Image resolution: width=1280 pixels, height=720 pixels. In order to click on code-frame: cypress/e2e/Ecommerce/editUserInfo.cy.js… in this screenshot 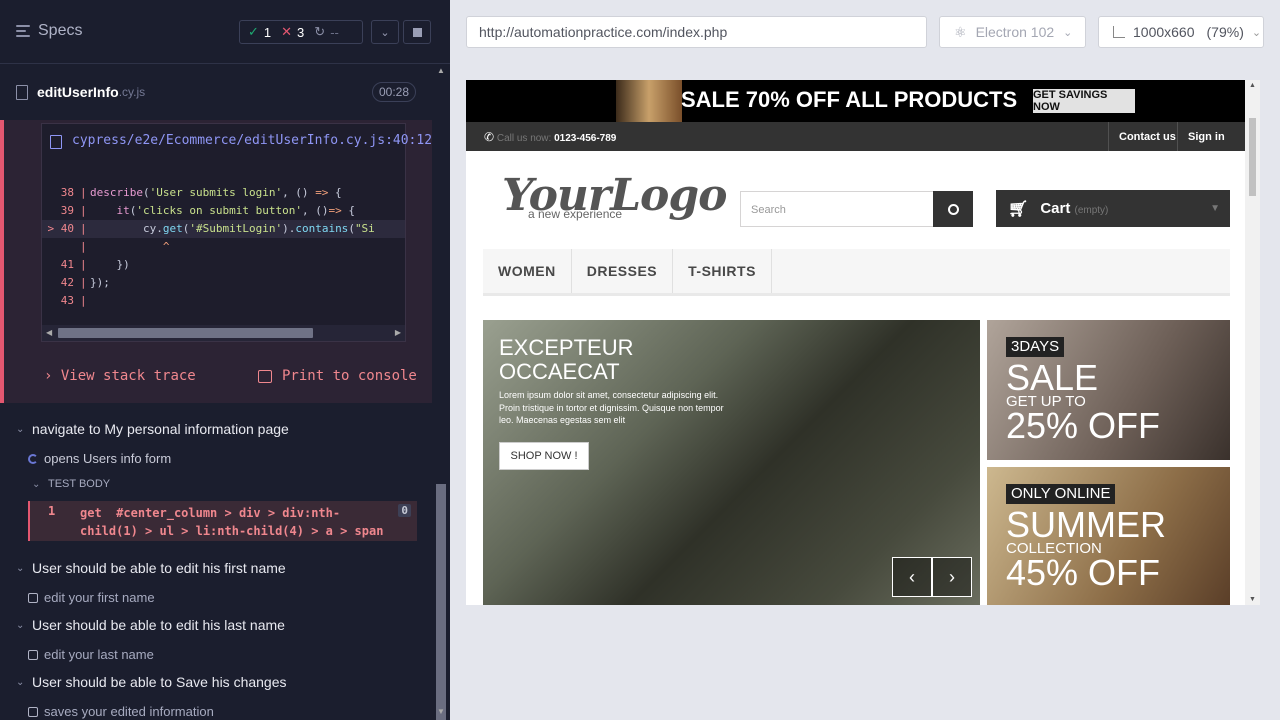, I will do `click(236, 232)`.